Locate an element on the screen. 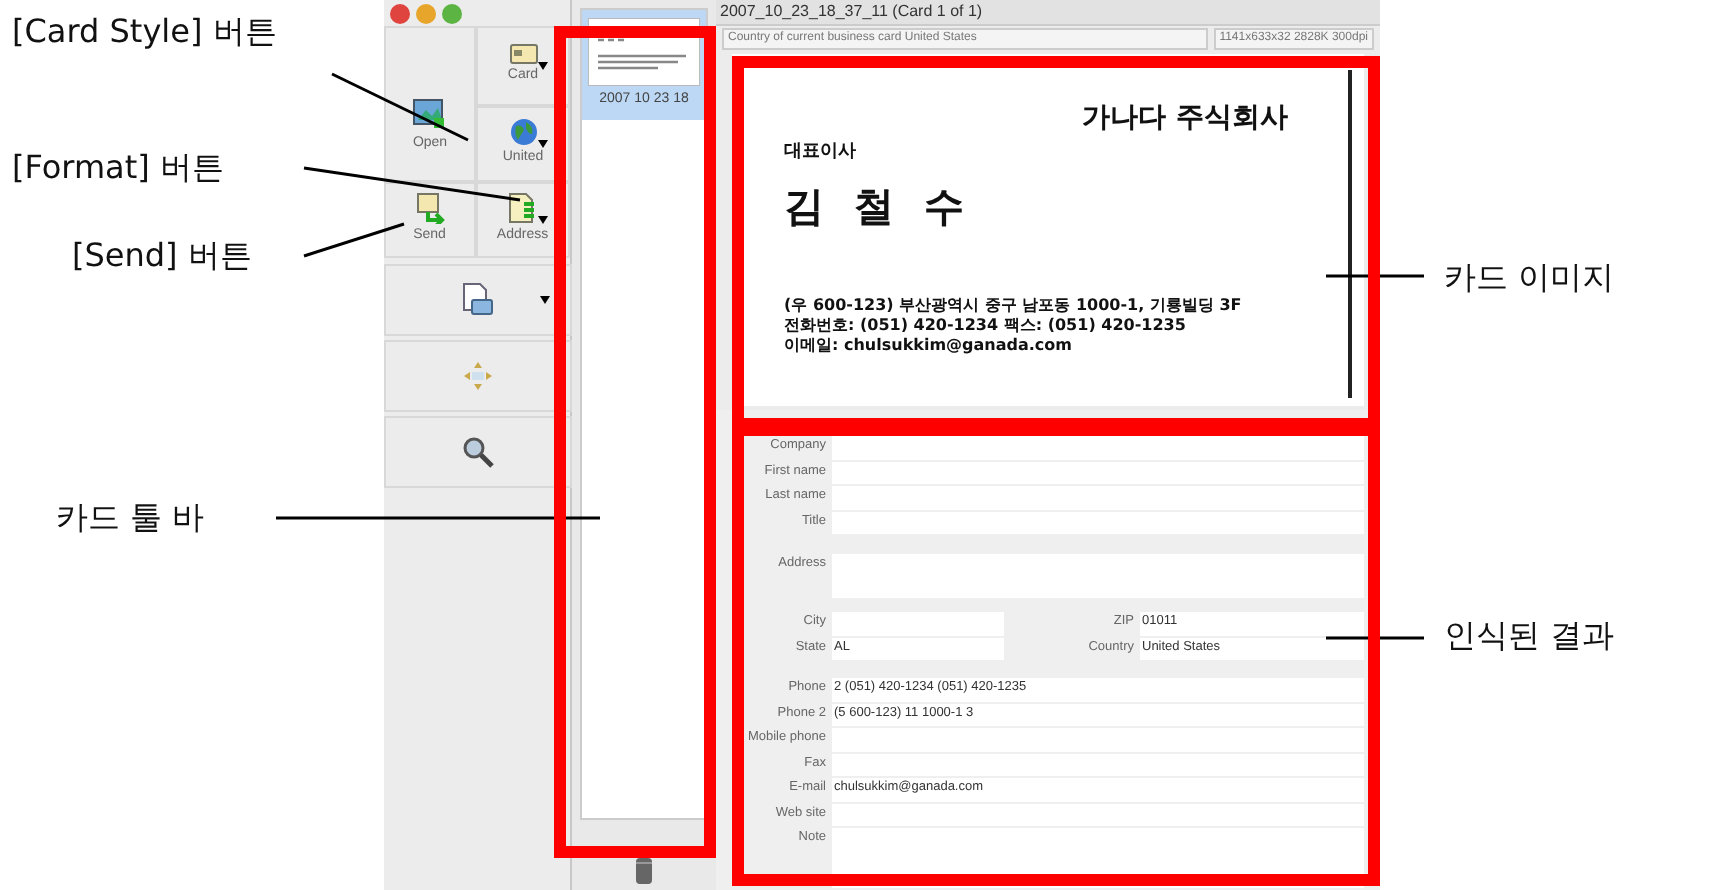 The height and width of the screenshot is (890, 1716). callout-label: [Format] 버튼 is located at coordinates (118, 168).